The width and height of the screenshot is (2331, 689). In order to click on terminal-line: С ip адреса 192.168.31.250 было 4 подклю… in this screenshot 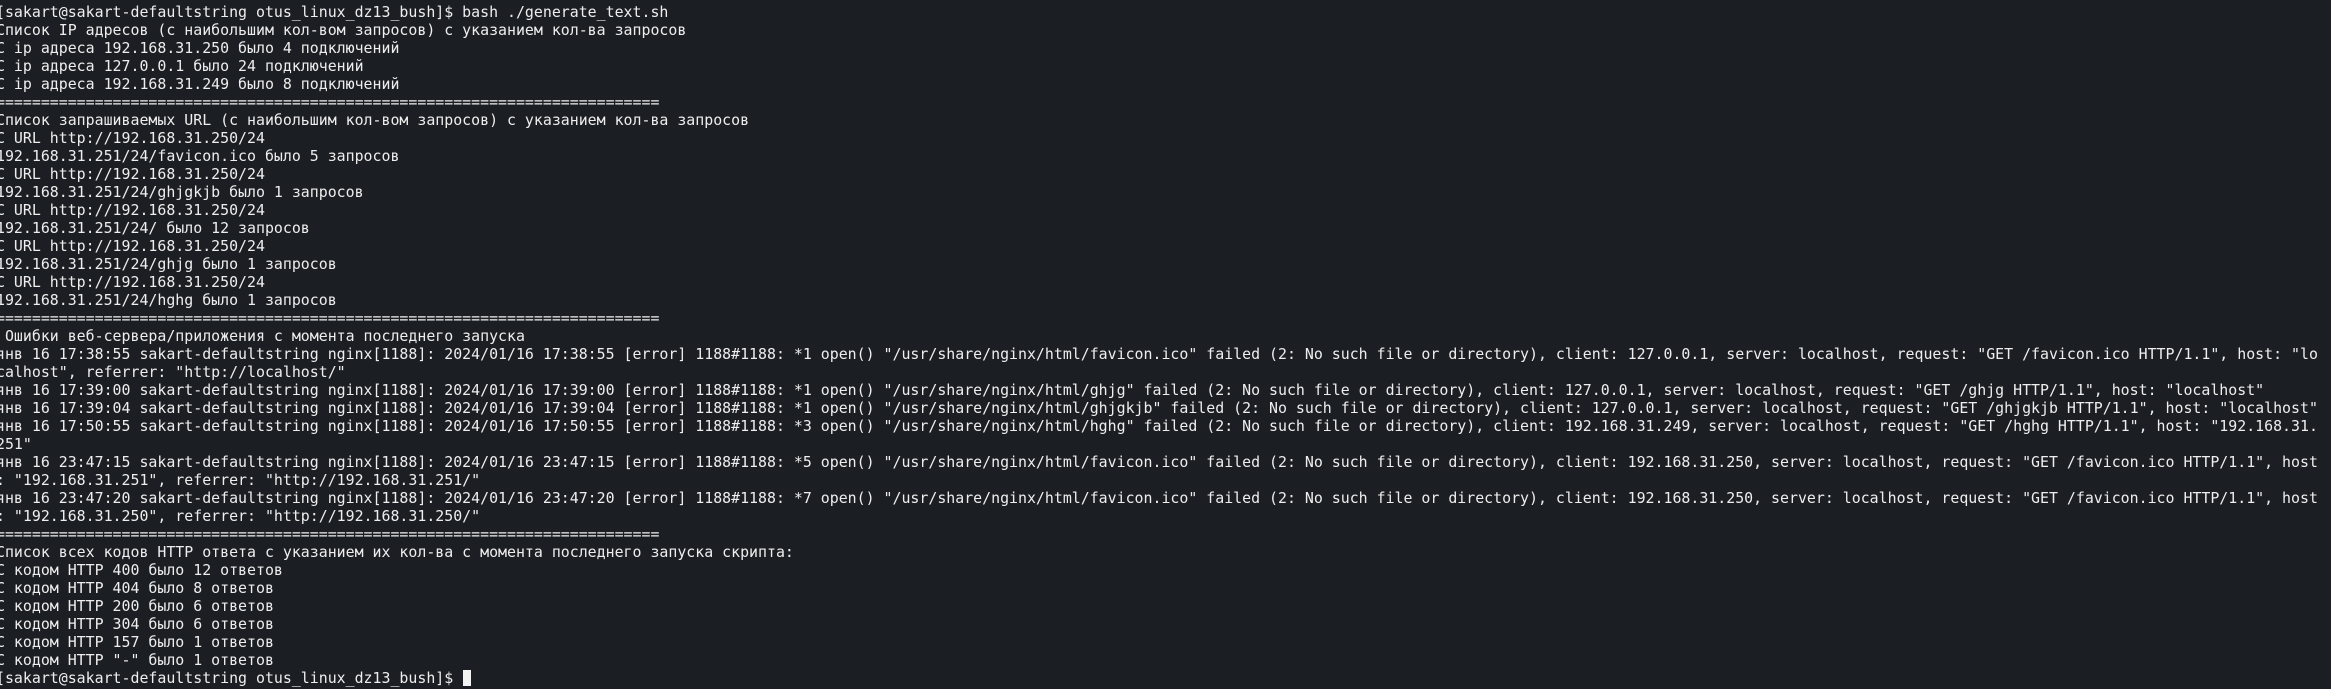, I will do `click(200, 48)`.